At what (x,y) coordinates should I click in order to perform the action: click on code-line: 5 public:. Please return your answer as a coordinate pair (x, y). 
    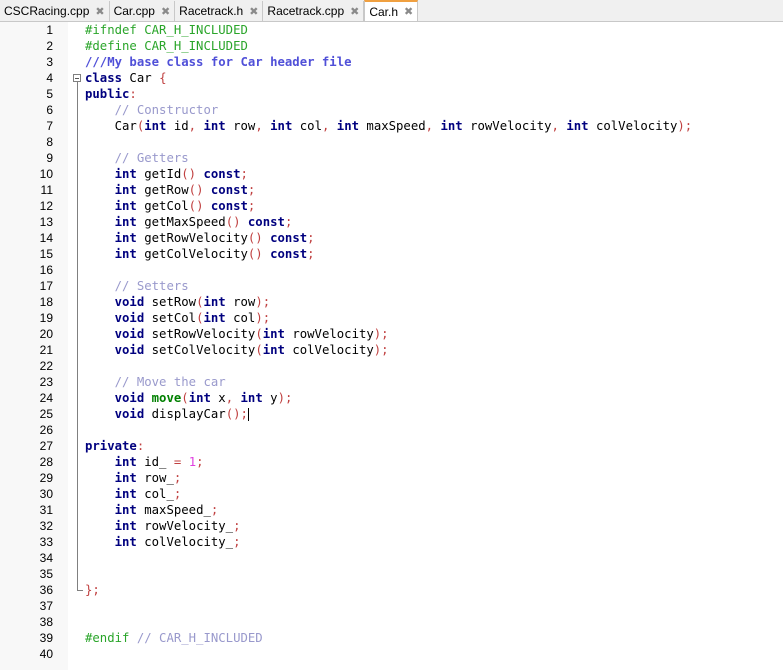
    Looking at the image, I should click on (391, 94).